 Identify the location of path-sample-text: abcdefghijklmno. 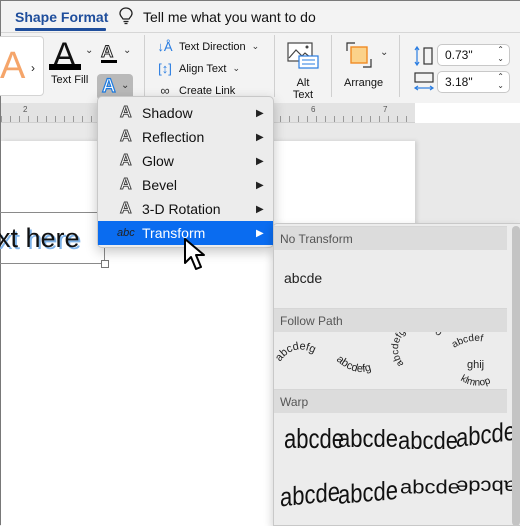
(417, 350).